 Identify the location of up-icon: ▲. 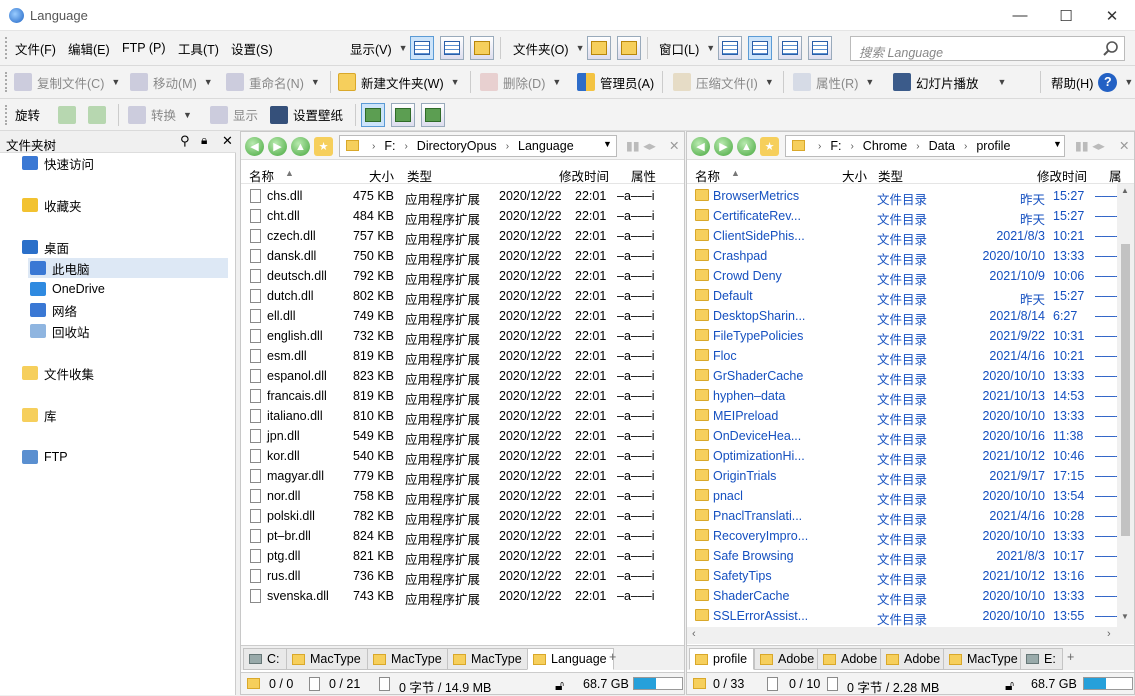
(300, 146).